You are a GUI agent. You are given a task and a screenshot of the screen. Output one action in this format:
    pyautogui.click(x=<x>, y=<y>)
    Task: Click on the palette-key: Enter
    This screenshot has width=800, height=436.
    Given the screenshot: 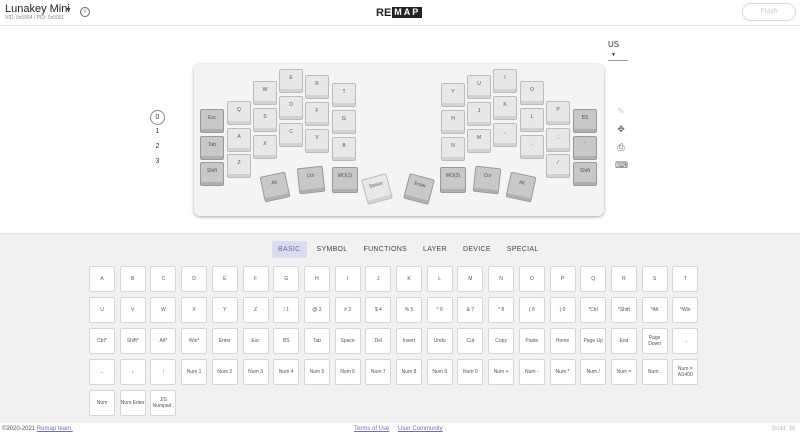 What is the action you would take?
    pyautogui.click(x=224, y=341)
    